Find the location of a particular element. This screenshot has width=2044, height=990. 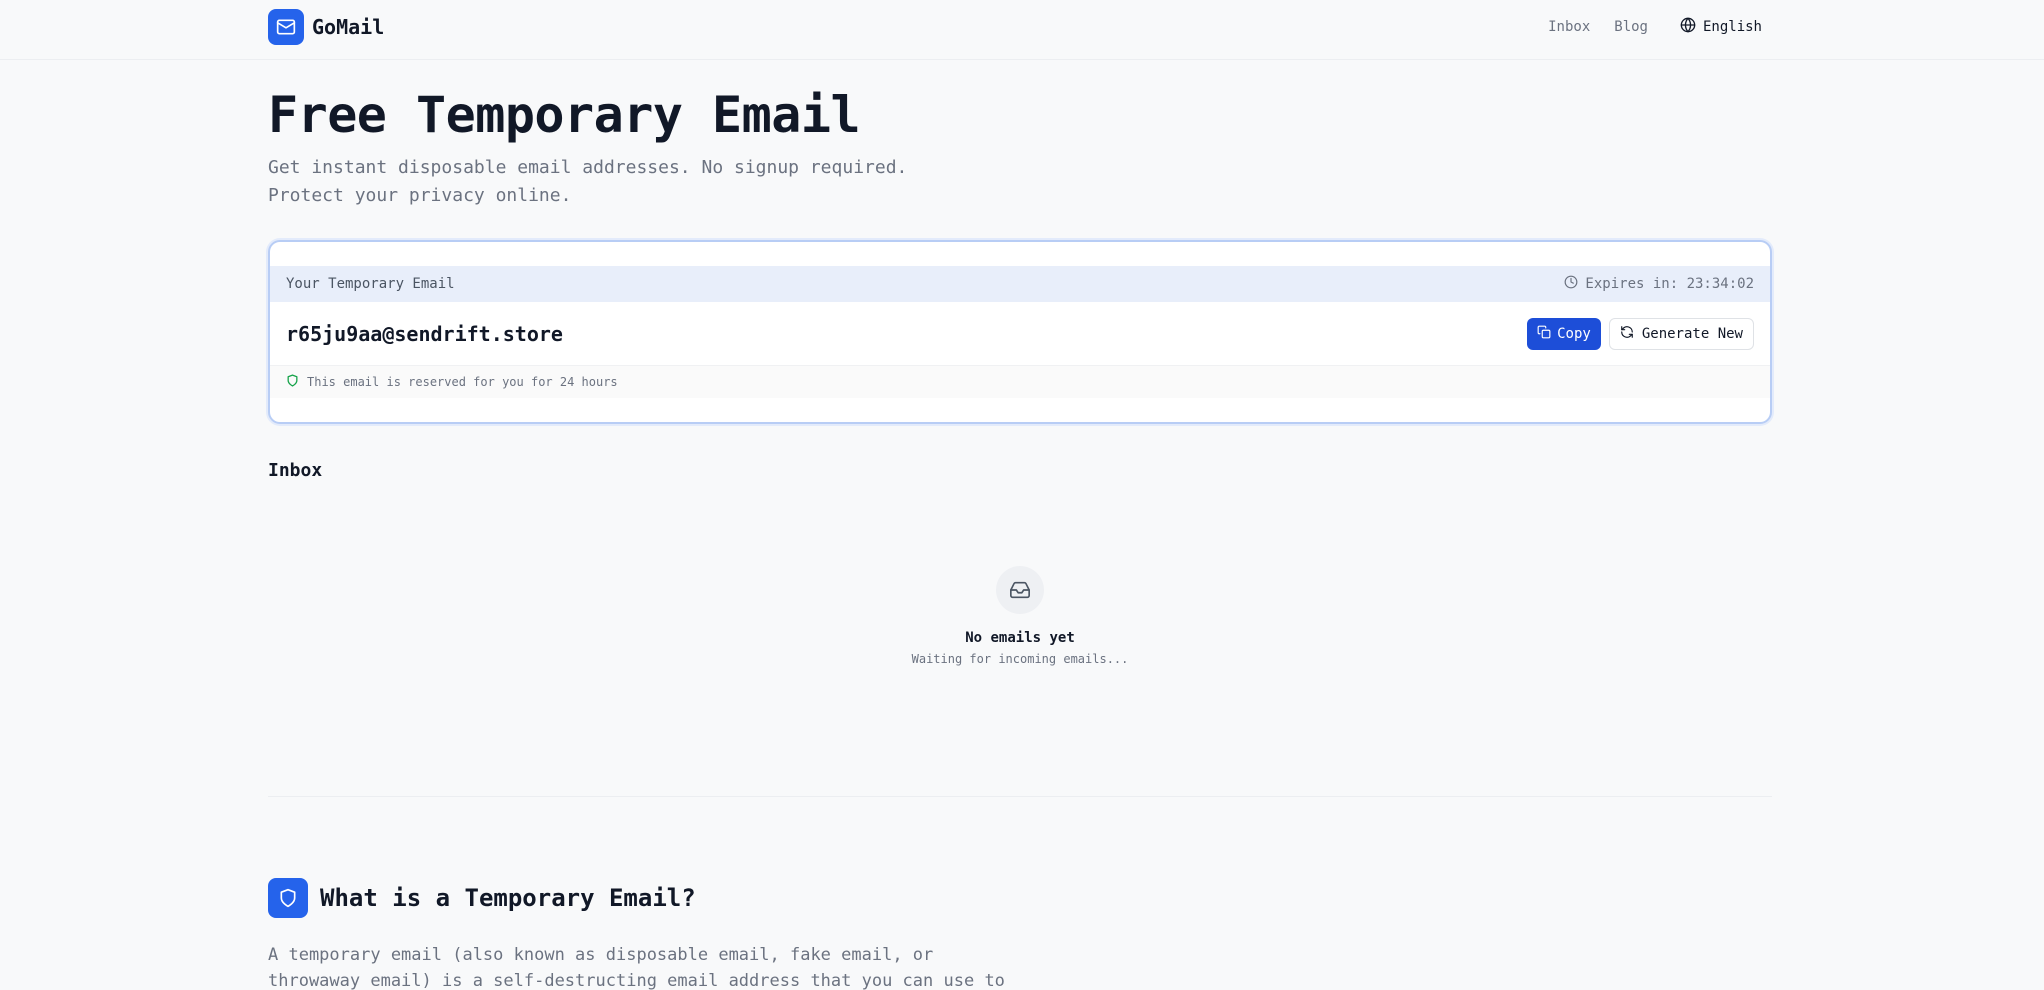

empty-inbox-title: No emails yet is located at coordinates (1020, 638).